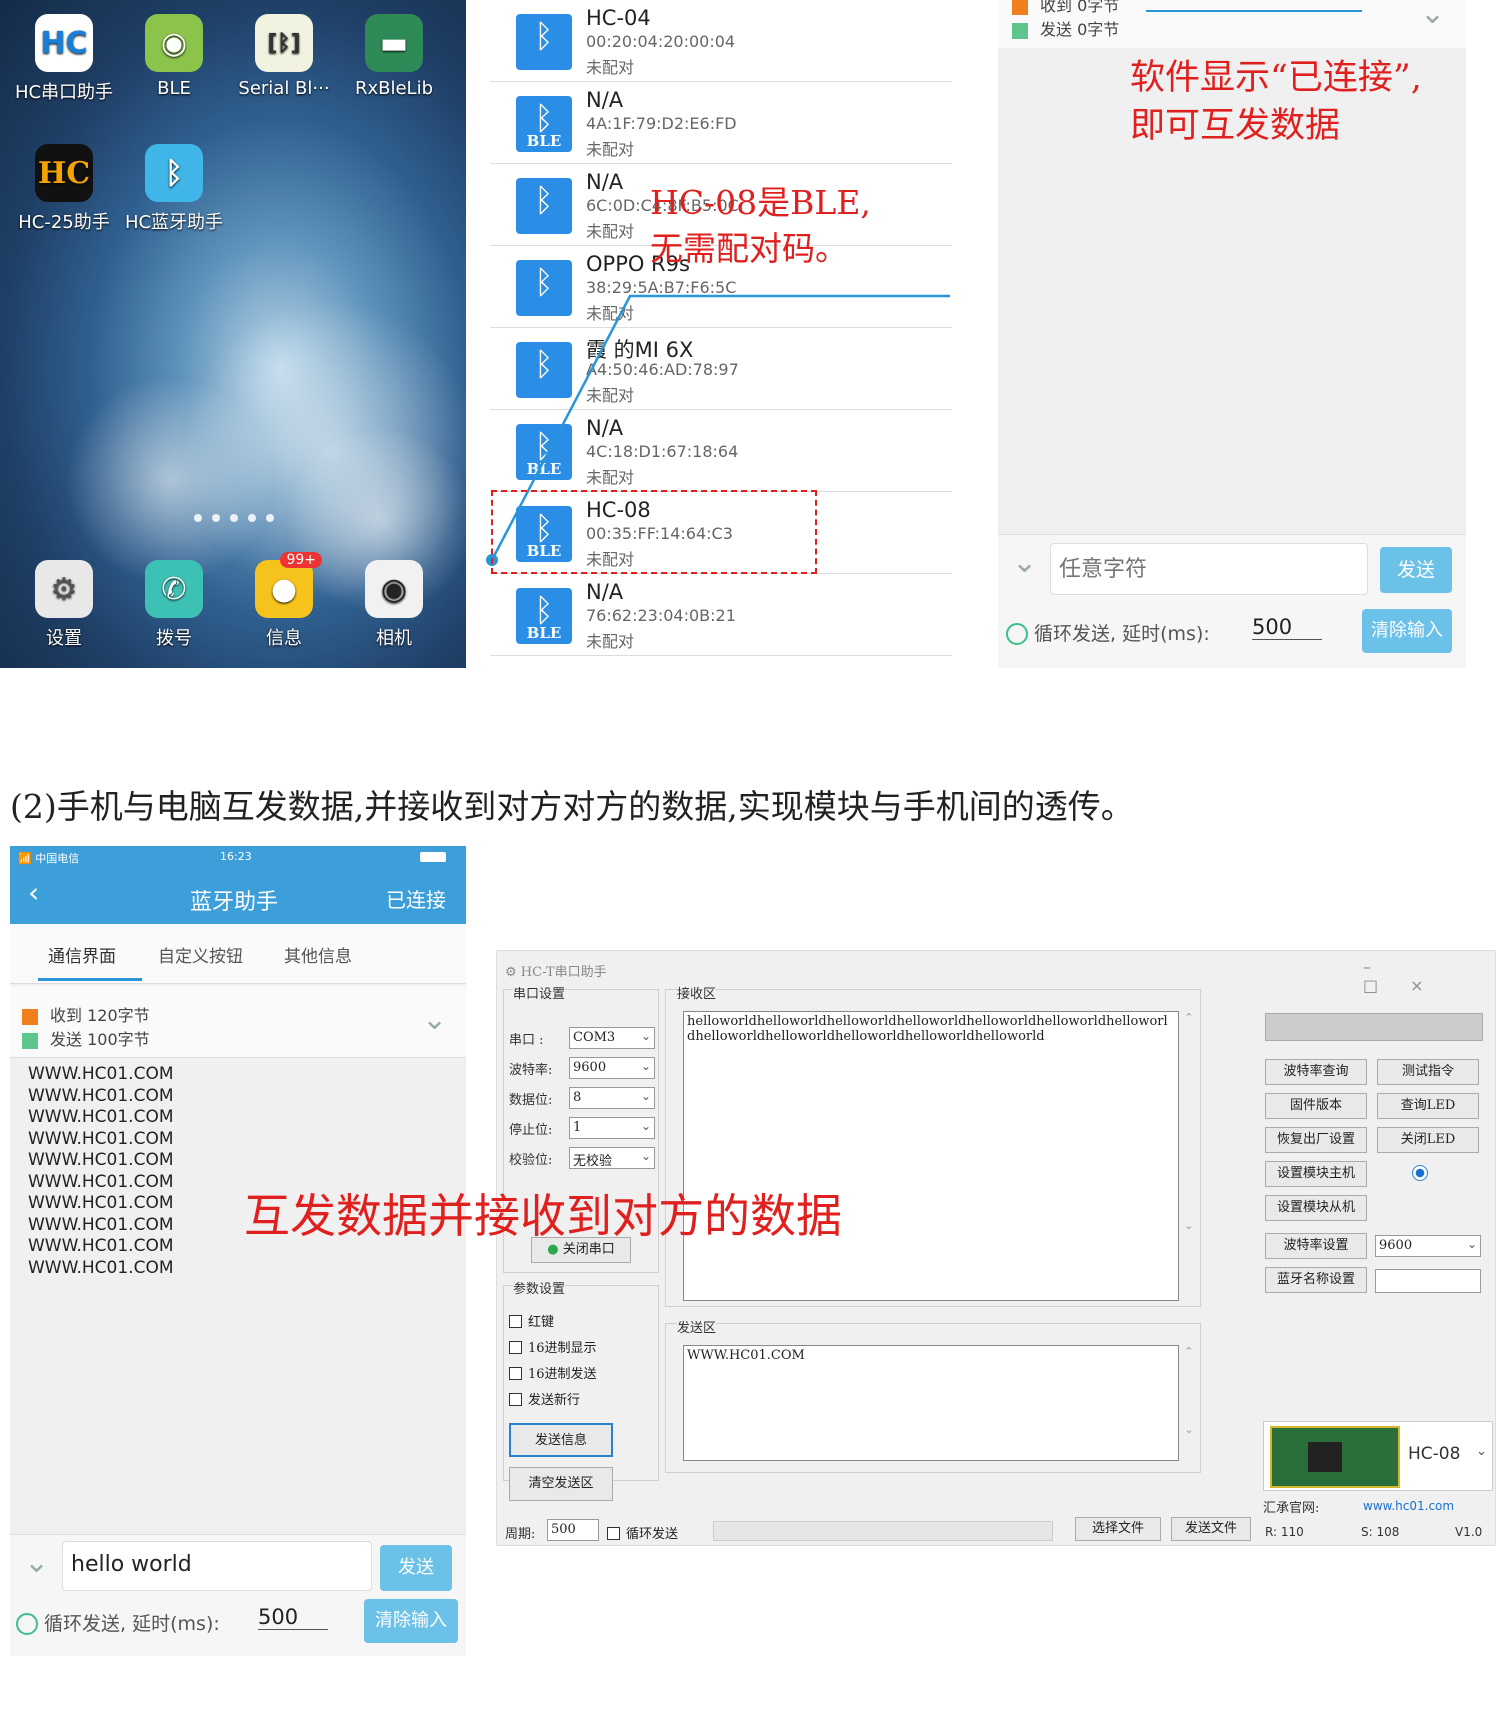 Image resolution: width=1500 pixels, height=1723 pixels. I want to click on parity-select: 无校验 ⌄, so click(612, 1158).